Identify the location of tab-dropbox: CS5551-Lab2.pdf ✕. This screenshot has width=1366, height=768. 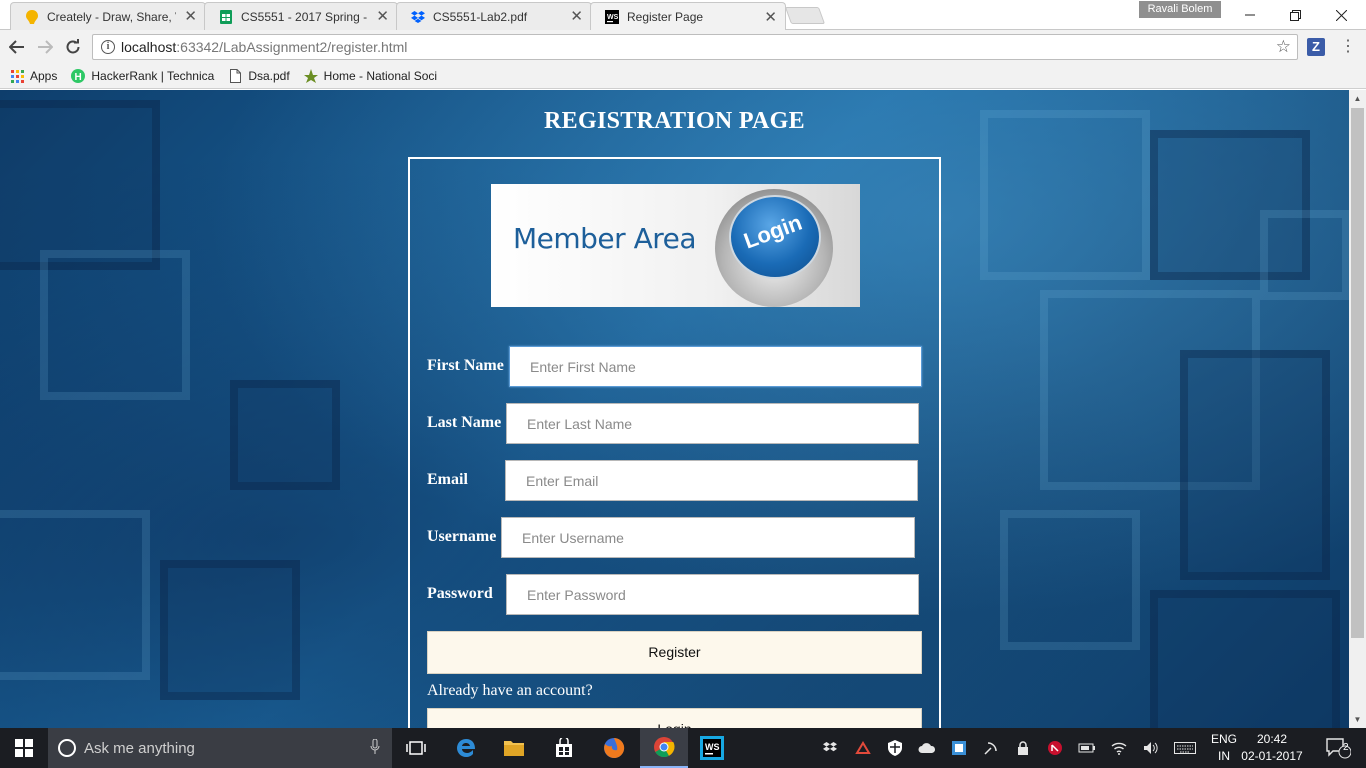
(494, 16).